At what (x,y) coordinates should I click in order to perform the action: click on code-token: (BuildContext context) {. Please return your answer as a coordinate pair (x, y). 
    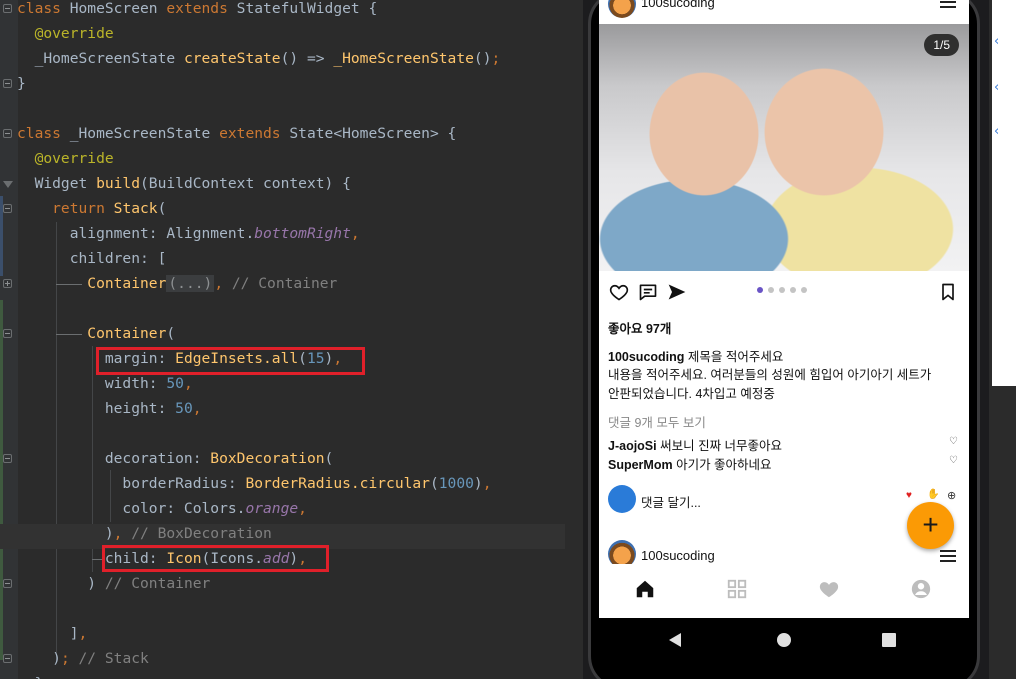
    Looking at the image, I should click on (245, 183).